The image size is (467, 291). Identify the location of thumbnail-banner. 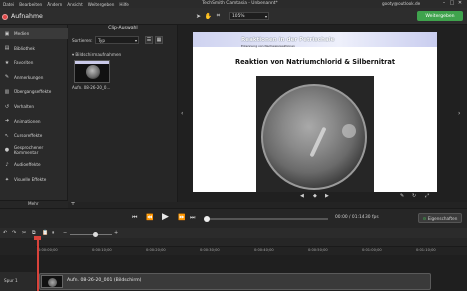
(92, 62).